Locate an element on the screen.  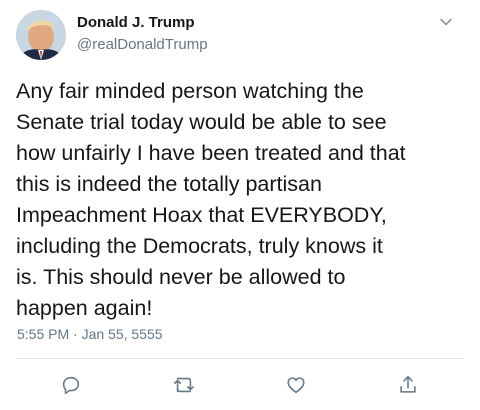
like-button is located at coordinates (296, 385).